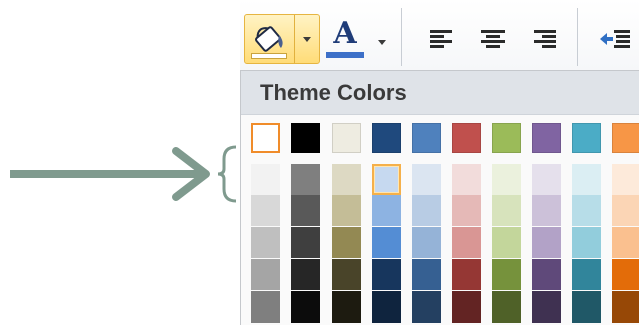  What do you see at coordinates (382, 42) in the screenshot?
I see `font-color-dropdown-arrow-icon` at bounding box center [382, 42].